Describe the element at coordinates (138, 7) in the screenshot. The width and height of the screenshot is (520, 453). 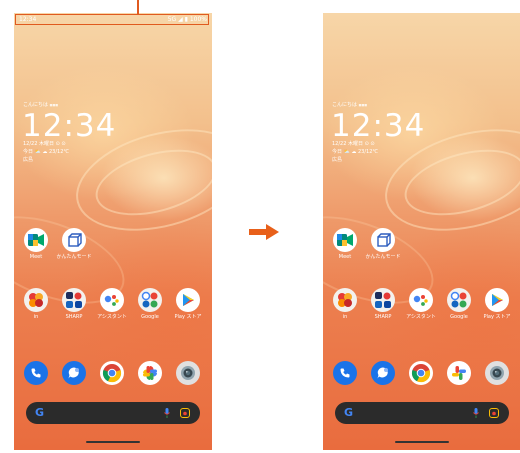
I see `callout-line` at that location.